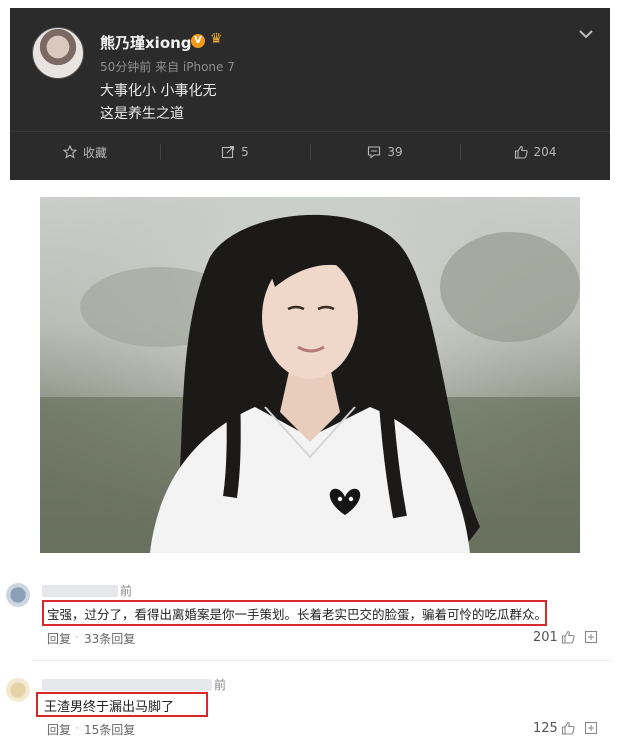 Image resolution: width=633 pixels, height=748 pixels. Describe the element at coordinates (545, 152) in the screenshot. I see `like-count: 204` at that location.